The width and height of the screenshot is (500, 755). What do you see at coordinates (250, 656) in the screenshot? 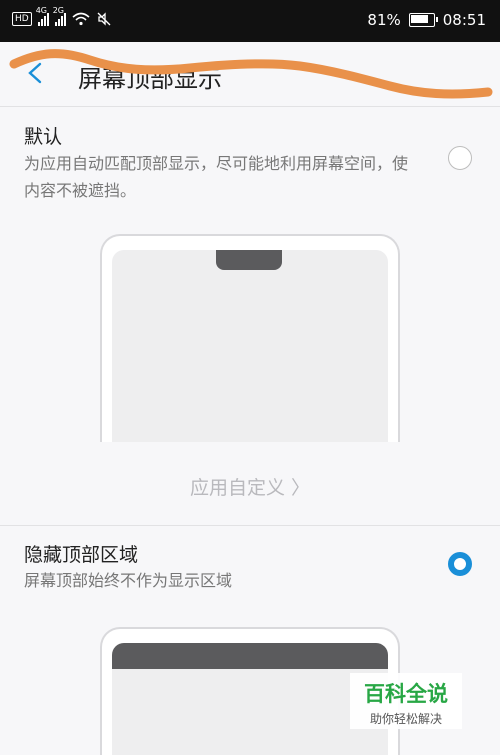
I see `preview-hidden-bar` at bounding box center [250, 656].